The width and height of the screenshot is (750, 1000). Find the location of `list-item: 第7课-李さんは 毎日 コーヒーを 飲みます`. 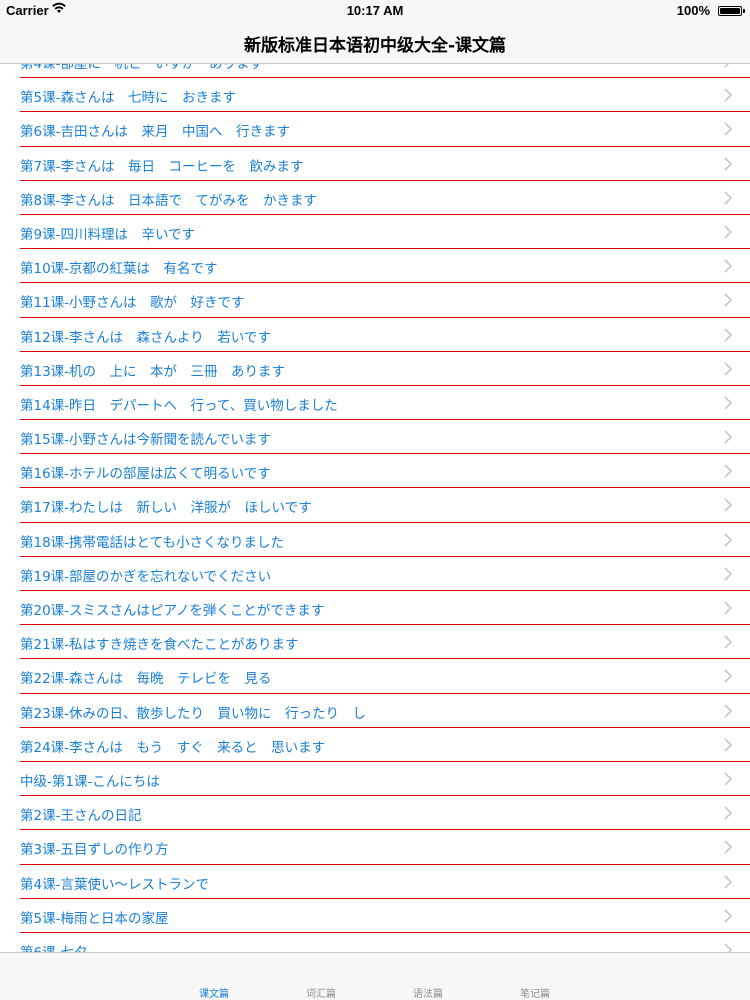

list-item: 第7课-李さんは 毎日 コーヒーを 飲みます is located at coordinates (385, 164).